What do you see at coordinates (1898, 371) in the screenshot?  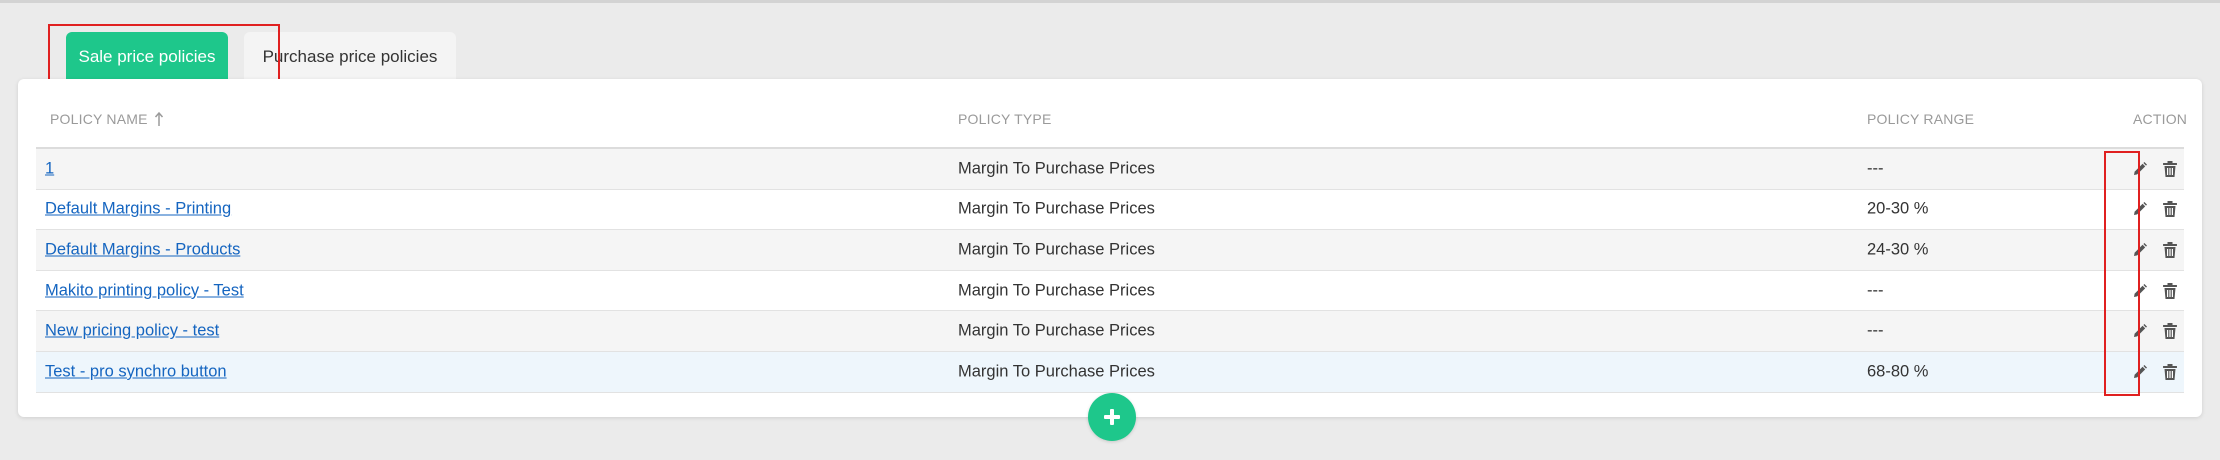 I see `policy-range-cell: 68-80 %` at bounding box center [1898, 371].